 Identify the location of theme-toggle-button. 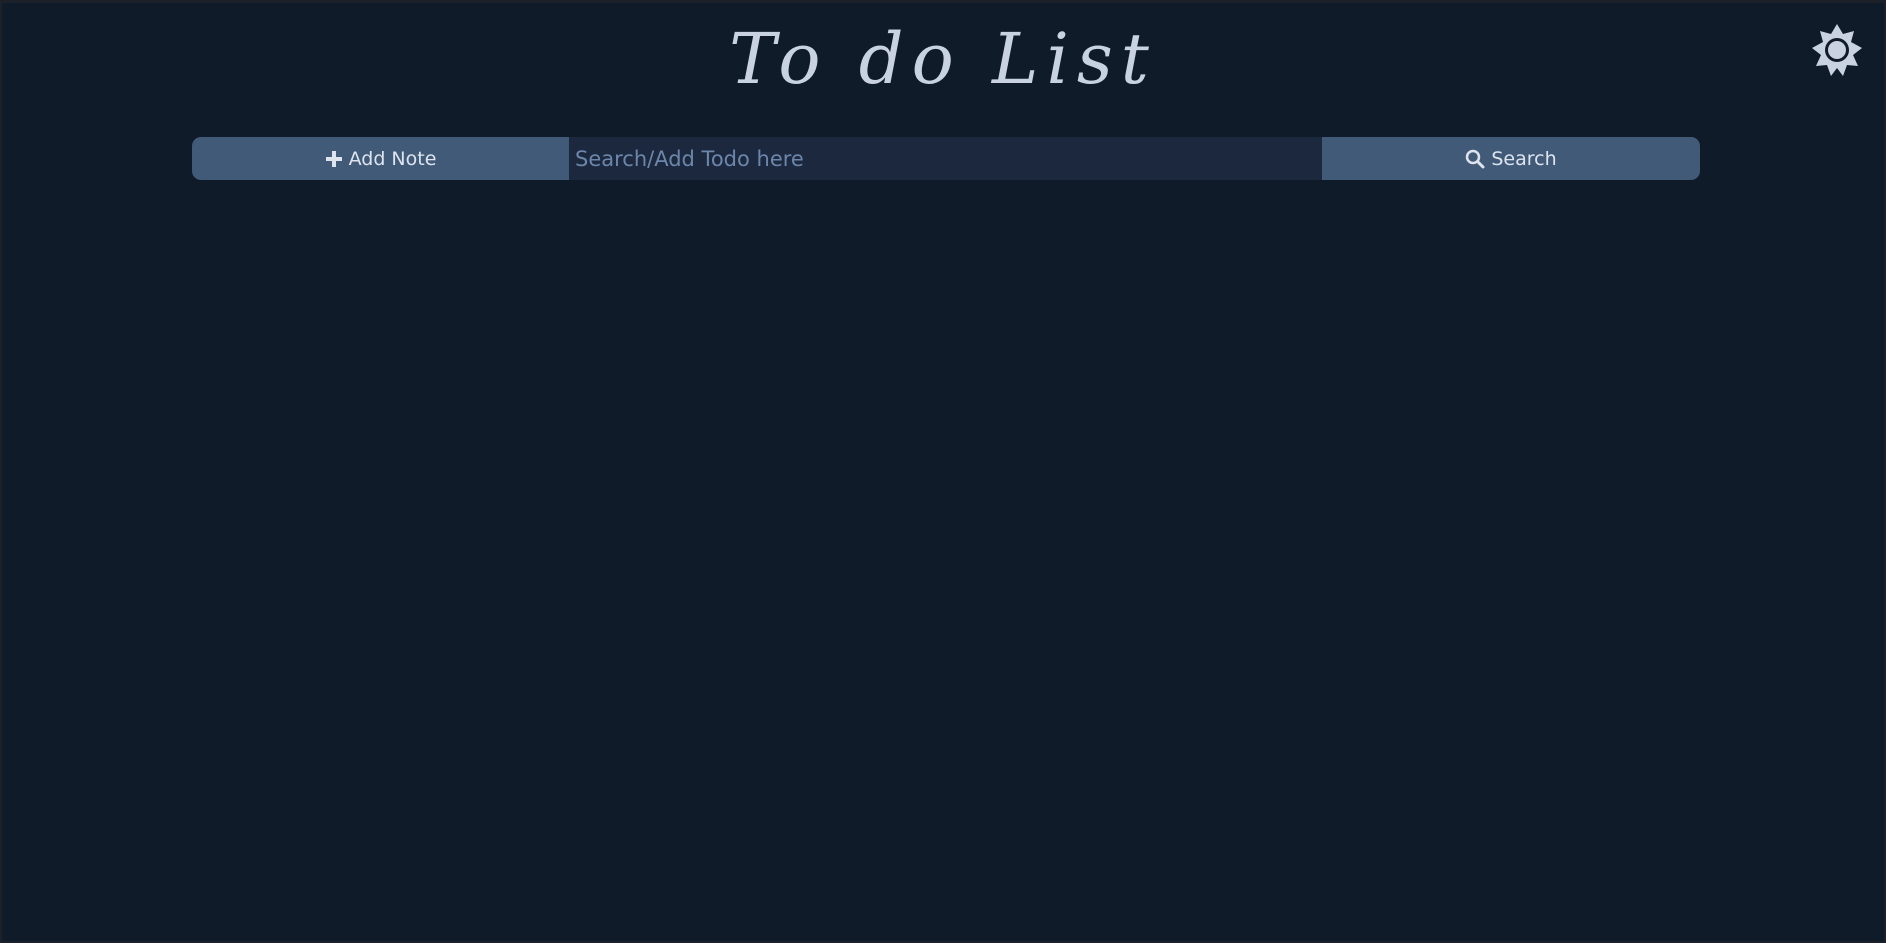
(1837, 50).